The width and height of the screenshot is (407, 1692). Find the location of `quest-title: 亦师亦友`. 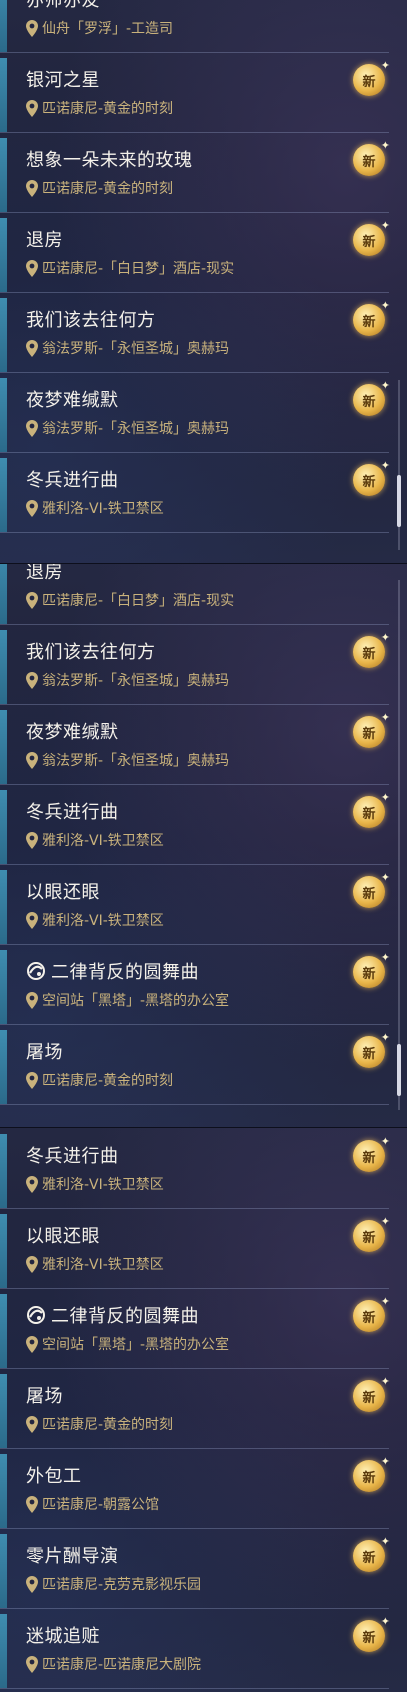

quest-title: 亦师亦友 is located at coordinates (63, 5).